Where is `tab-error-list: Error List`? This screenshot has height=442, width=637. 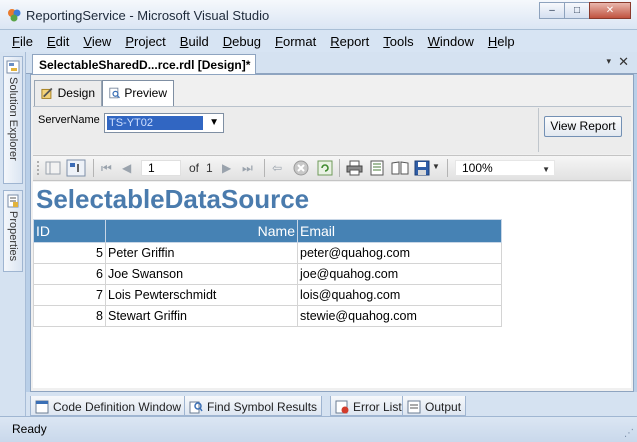
tab-error-list: Error List is located at coordinates (368, 406).